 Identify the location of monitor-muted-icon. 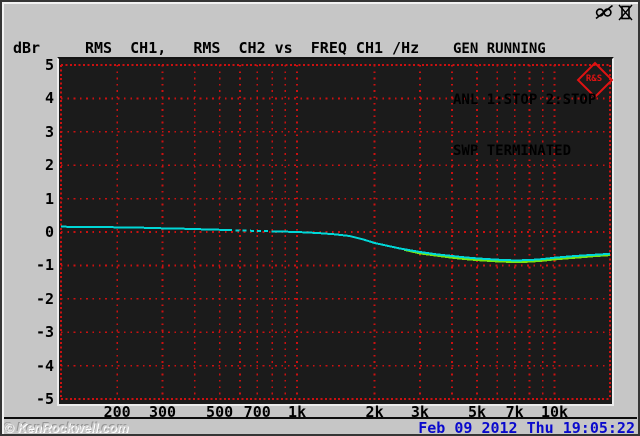
(625, 12).